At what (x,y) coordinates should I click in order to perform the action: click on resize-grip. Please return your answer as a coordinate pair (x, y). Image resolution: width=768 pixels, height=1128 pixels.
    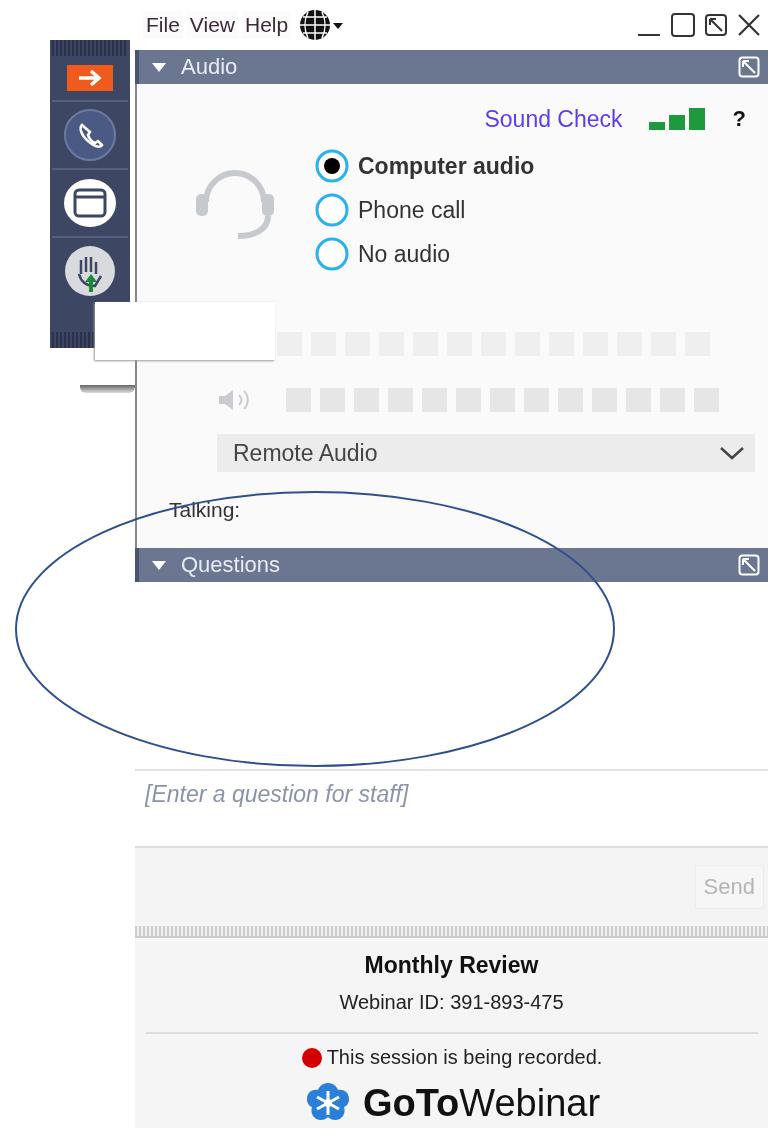
    Looking at the image, I should click on (451, 932).